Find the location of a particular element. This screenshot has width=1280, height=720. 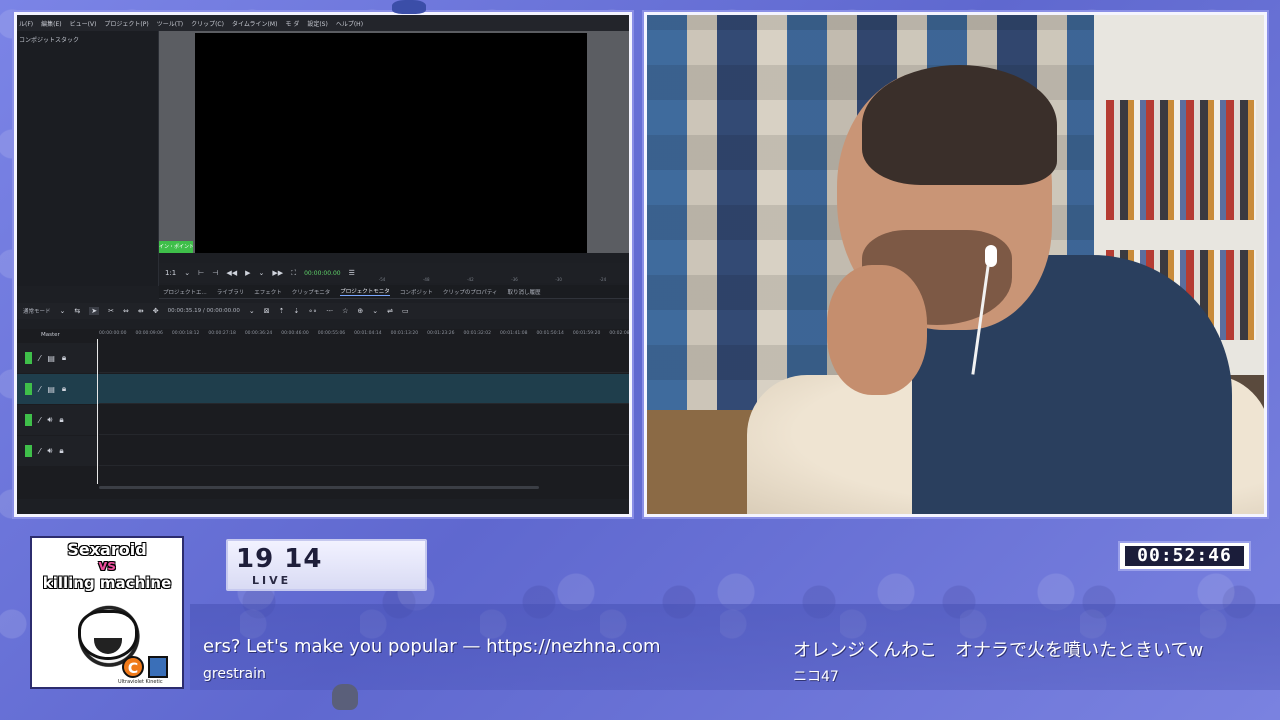

add-marker-icon: ⊕ is located at coordinates (360, 311).